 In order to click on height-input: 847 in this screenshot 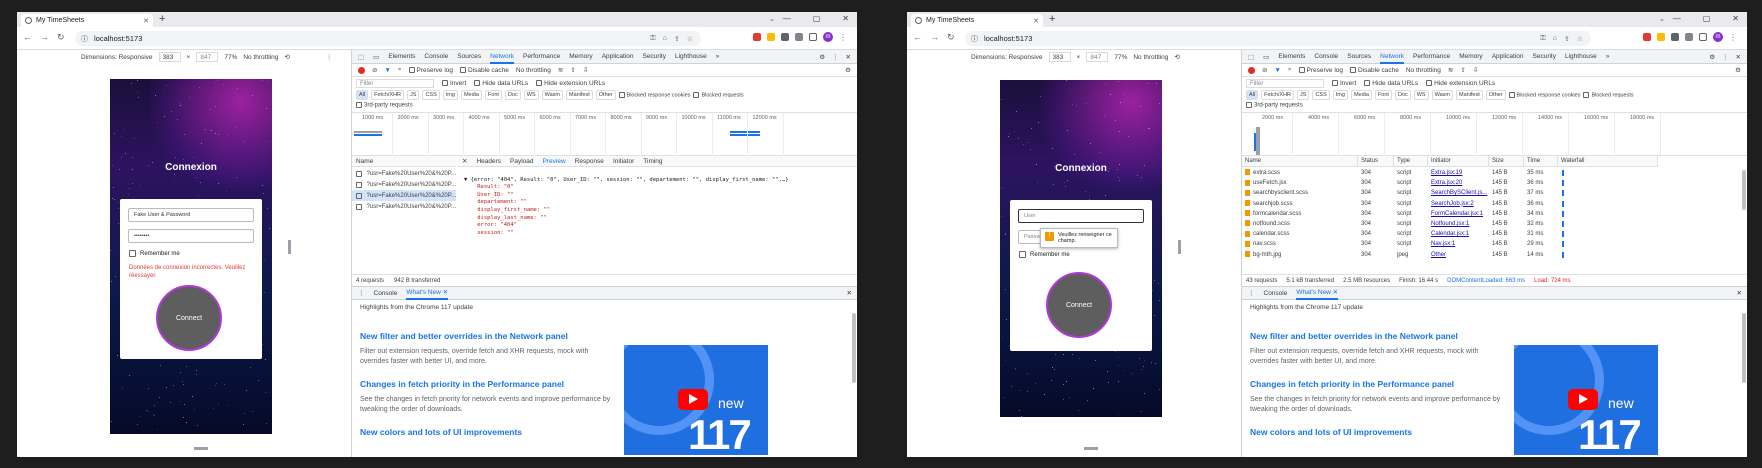, I will do `click(207, 57)`.